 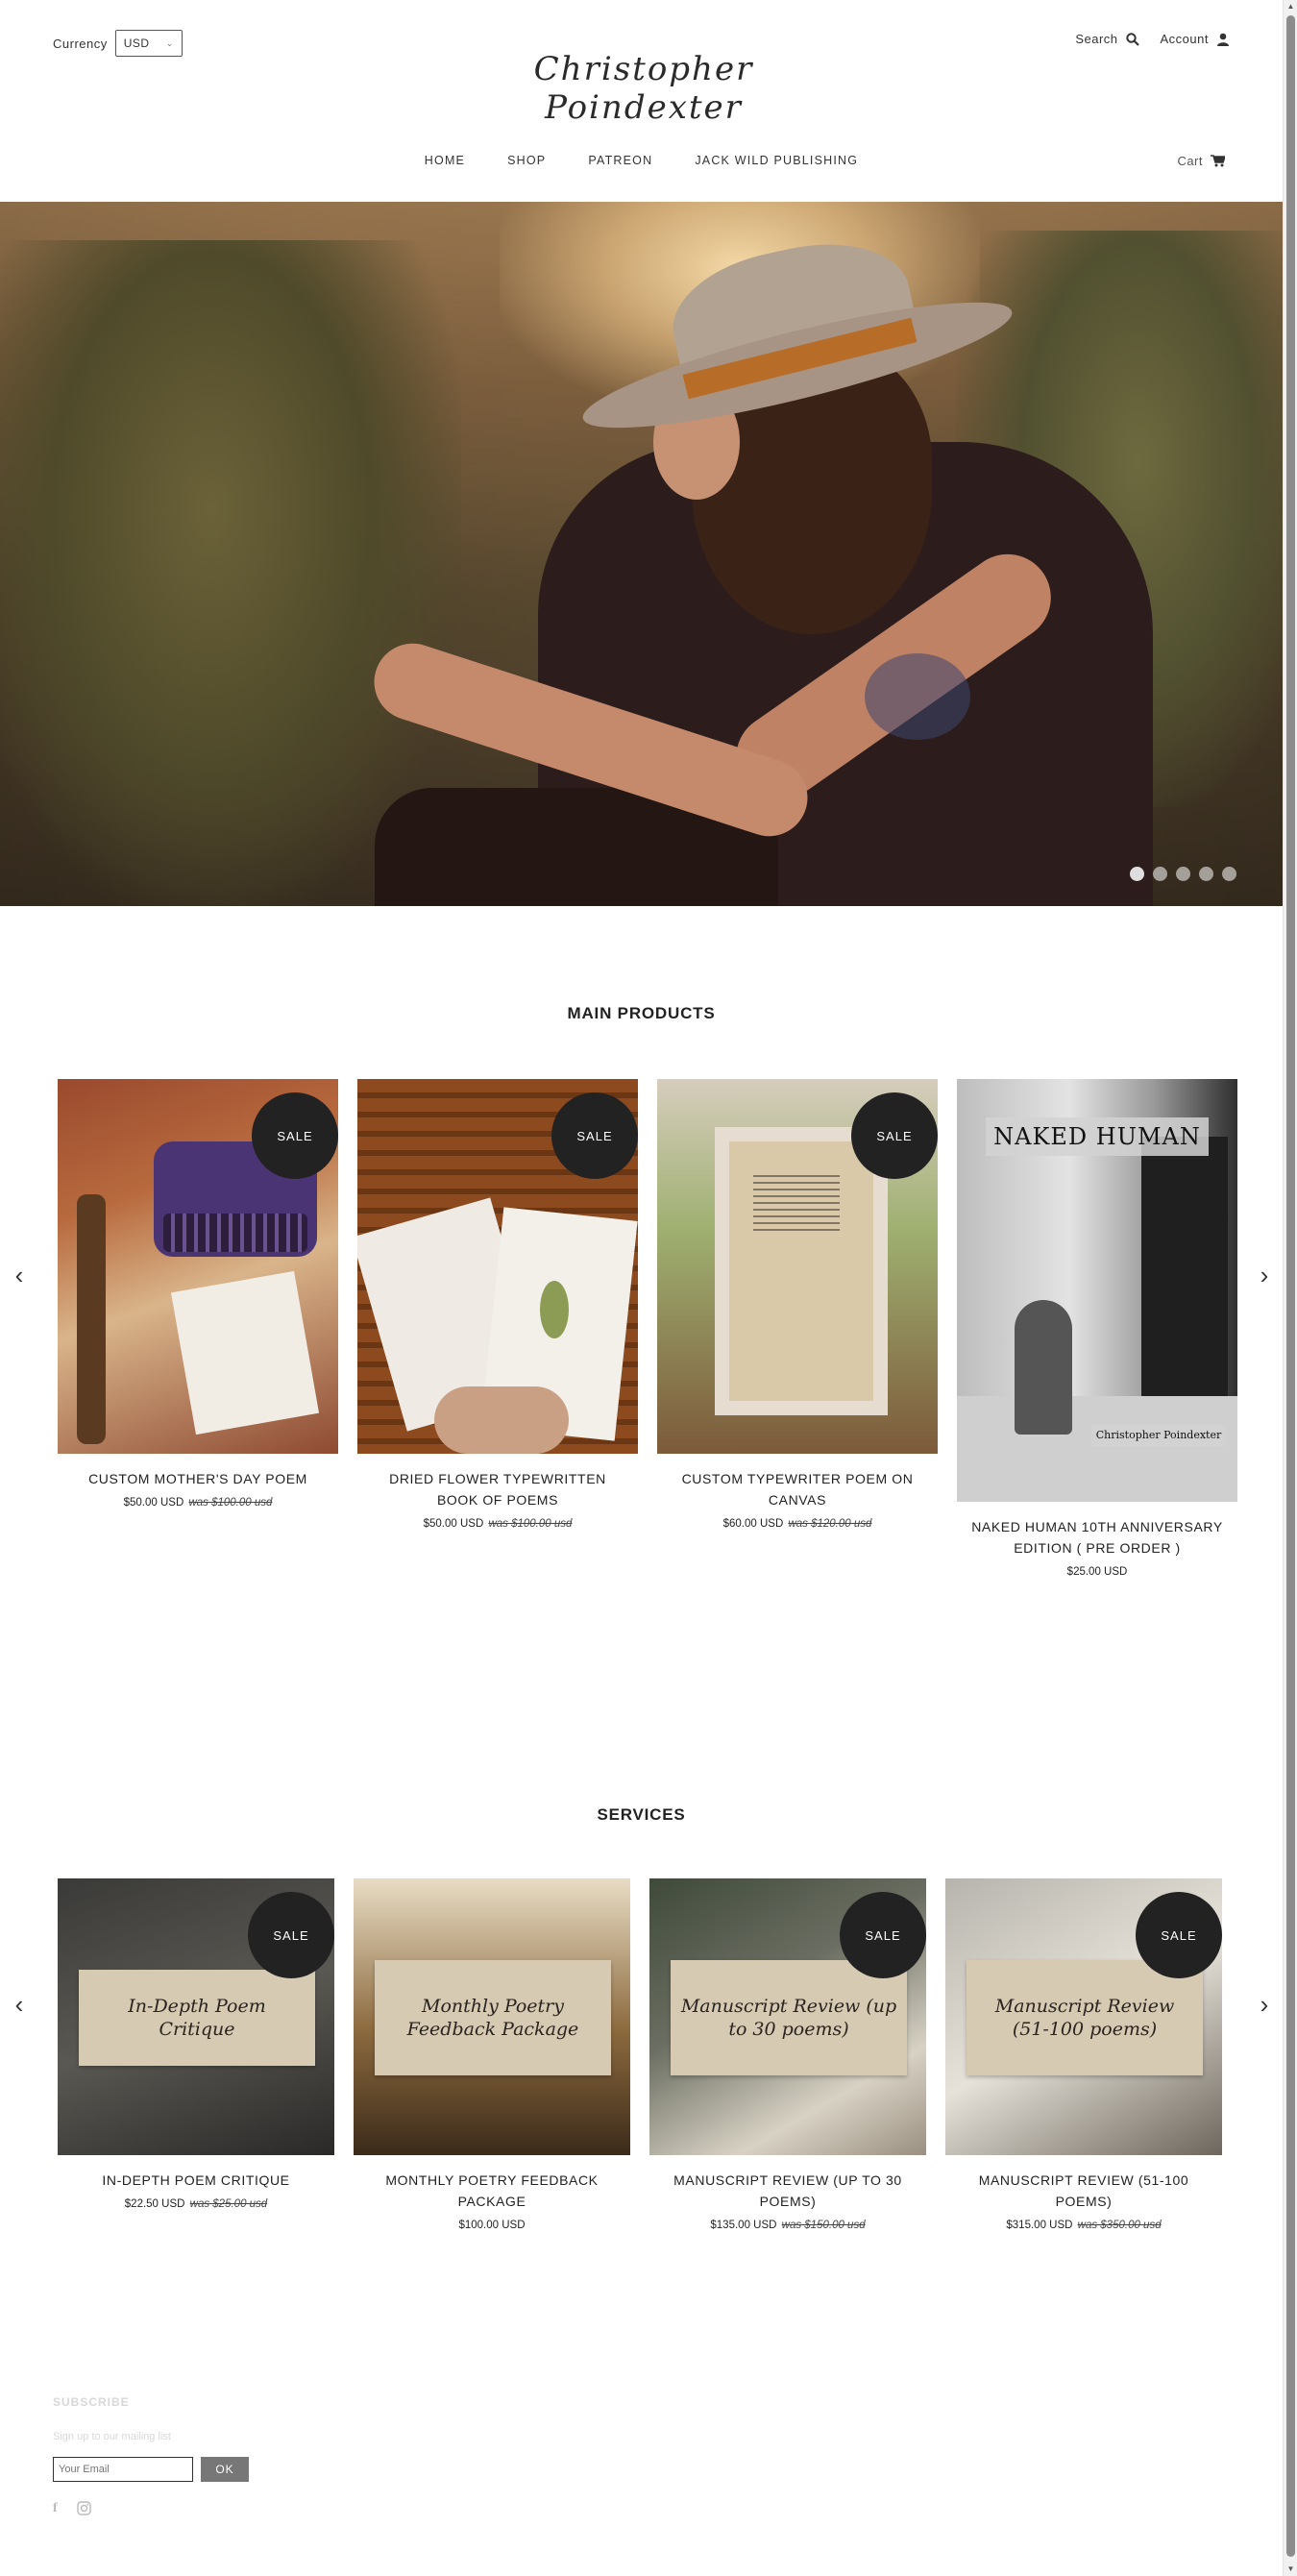 What do you see at coordinates (196, 2180) in the screenshot?
I see `service-name: IN-DEPTH POEM CRITIQUE` at bounding box center [196, 2180].